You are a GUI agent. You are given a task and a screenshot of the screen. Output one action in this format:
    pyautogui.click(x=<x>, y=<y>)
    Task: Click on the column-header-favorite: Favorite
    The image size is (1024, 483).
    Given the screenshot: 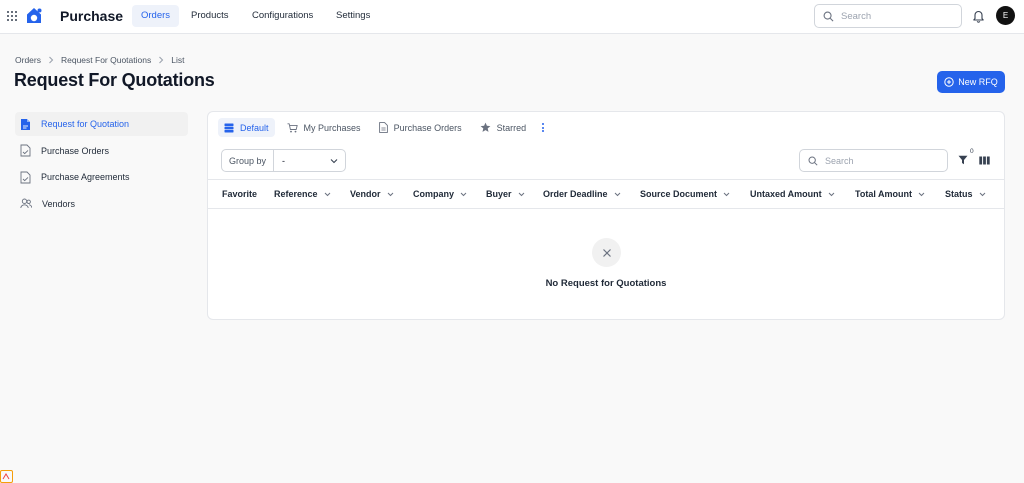 What is the action you would take?
    pyautogui.click(x=239, y=194)
    